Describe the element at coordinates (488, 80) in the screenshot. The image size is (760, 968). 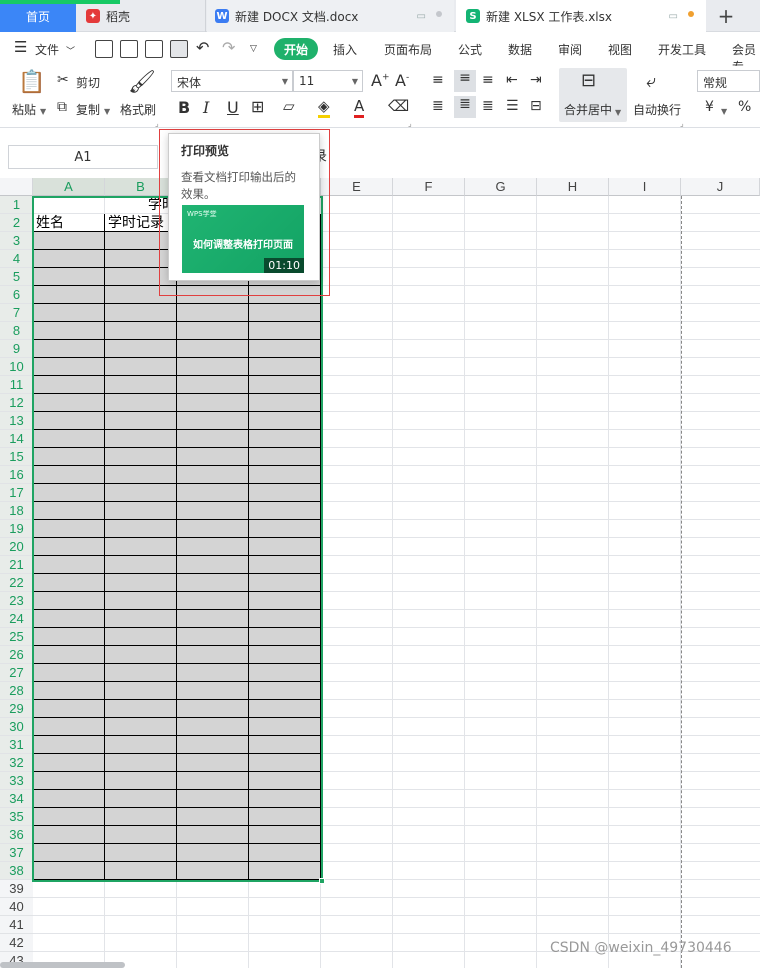
I see `align-bottom-icon: ≡` at that location.